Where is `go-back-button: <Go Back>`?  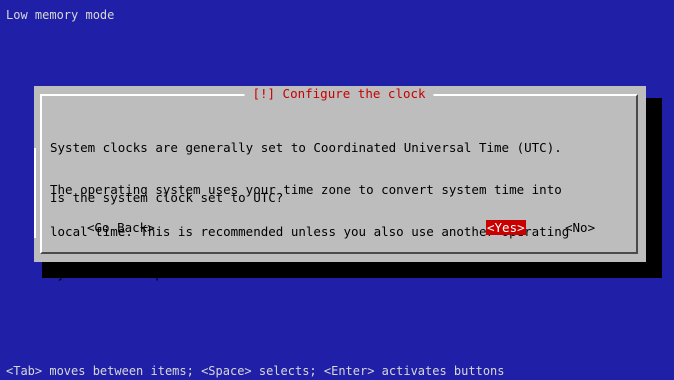 go-back-button: <Go Back> is located at coordinates (121, 227).